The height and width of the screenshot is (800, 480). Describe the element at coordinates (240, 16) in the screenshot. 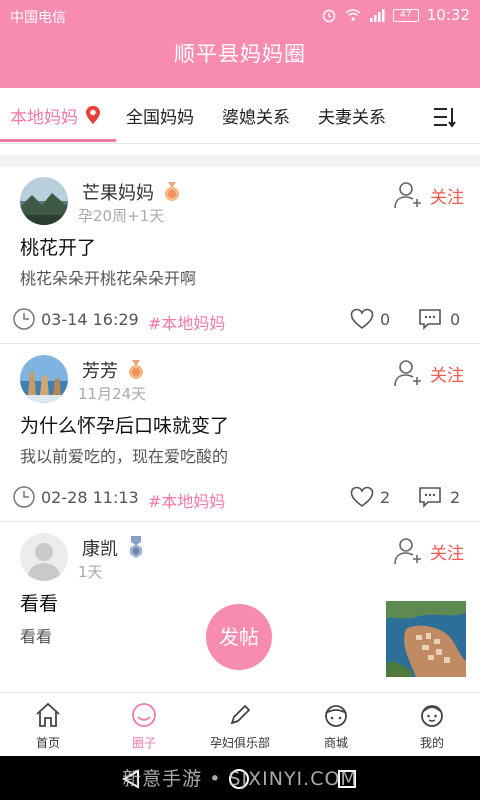

I see `status-bar: 中国电信 47 10:32` at that location.